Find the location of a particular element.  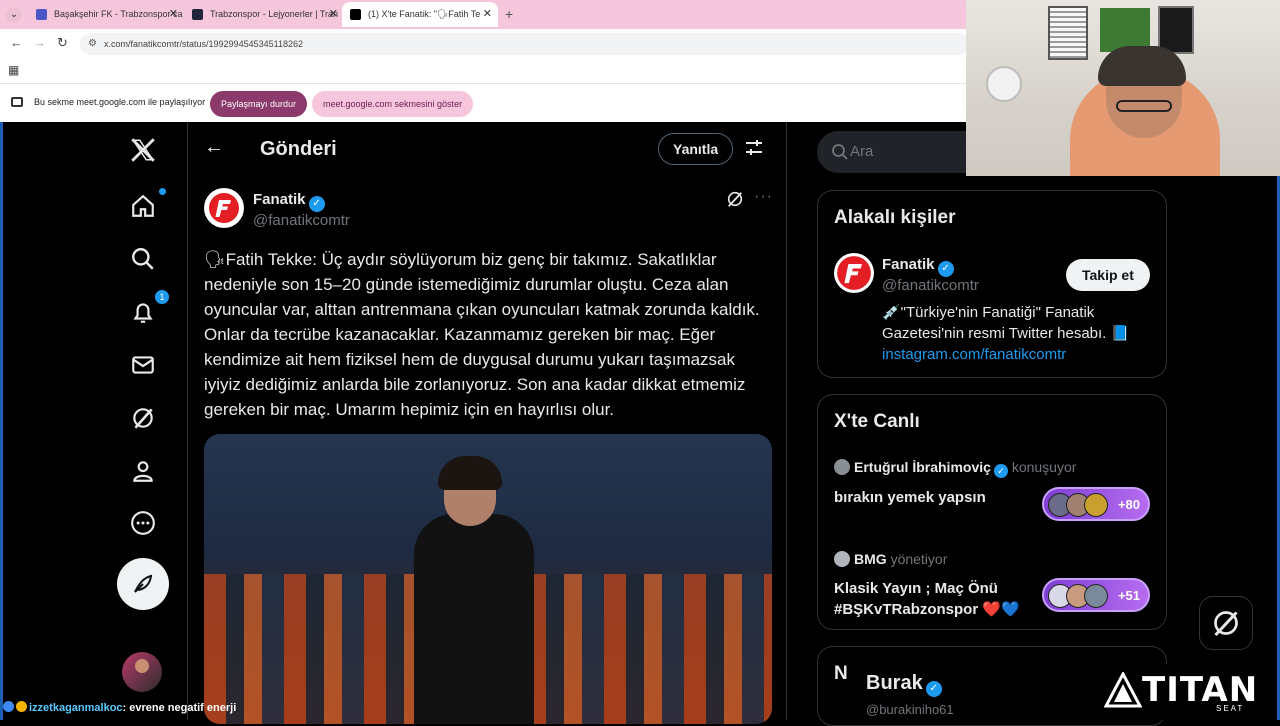

live-host-1: Ertuğrul İbrahimoviç ✓ konuşuyor is located at coordinates (955, 468).